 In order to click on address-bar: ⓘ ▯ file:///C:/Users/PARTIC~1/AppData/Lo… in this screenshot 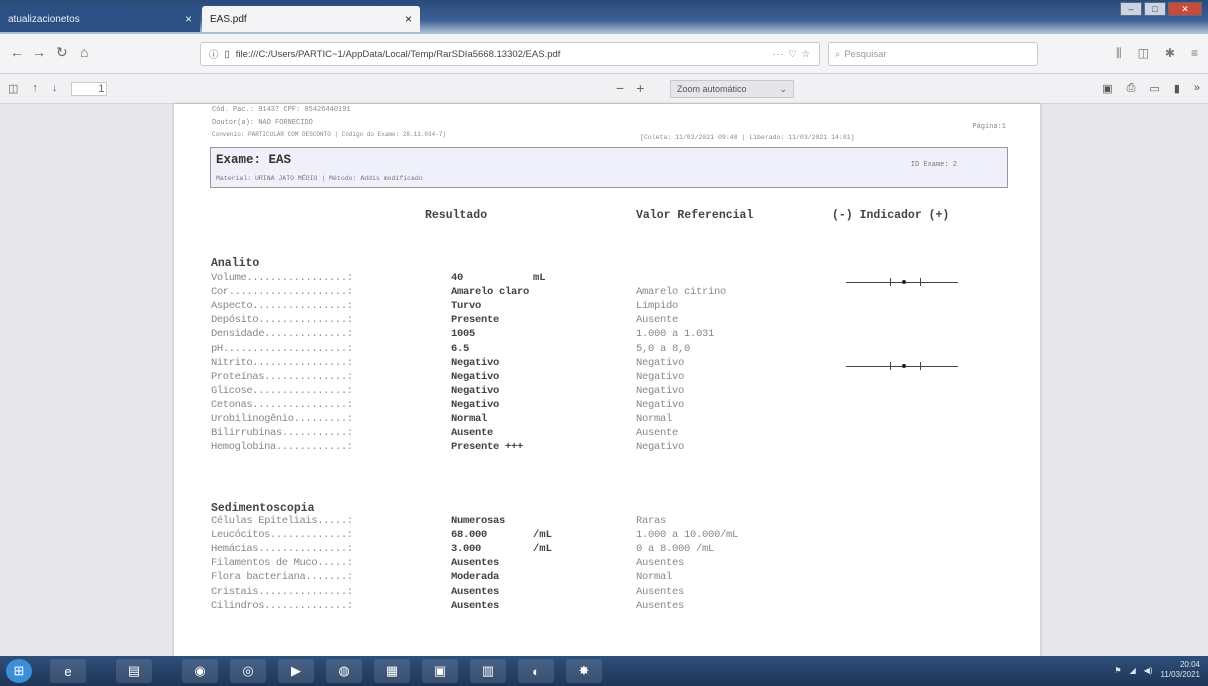, I will do `click(510, 54)`.